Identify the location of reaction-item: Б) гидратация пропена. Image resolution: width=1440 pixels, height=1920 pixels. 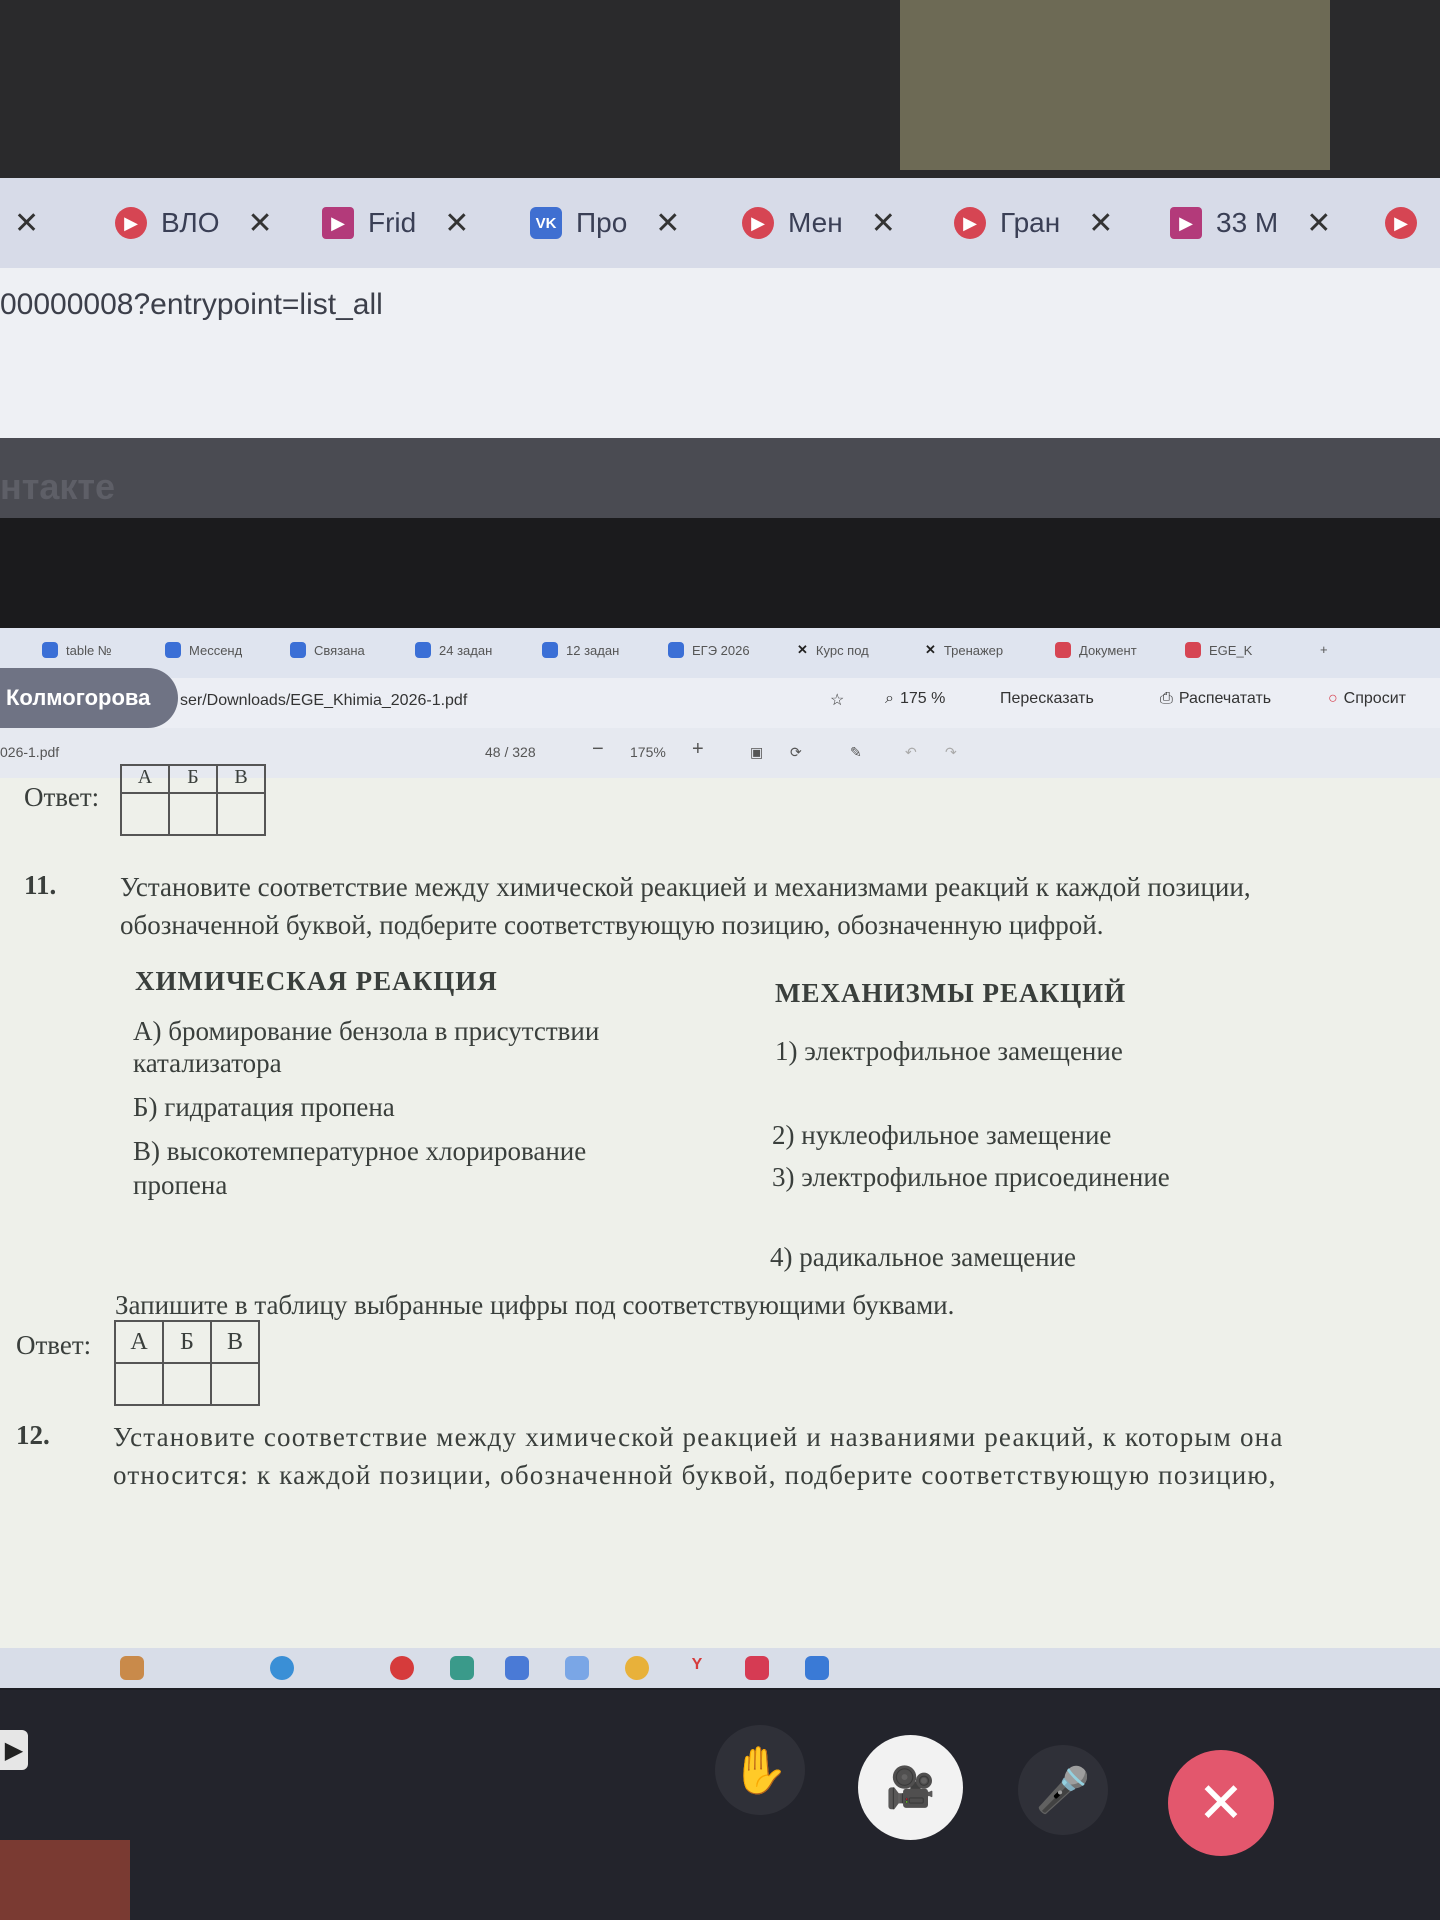
(264, 1107).